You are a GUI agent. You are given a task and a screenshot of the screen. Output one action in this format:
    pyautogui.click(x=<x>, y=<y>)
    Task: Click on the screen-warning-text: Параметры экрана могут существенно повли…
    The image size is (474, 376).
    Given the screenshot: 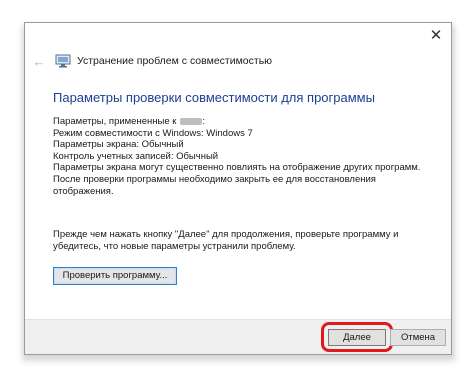 What is the action you would take?
    pyautogui.click(x=237, y=179)
    